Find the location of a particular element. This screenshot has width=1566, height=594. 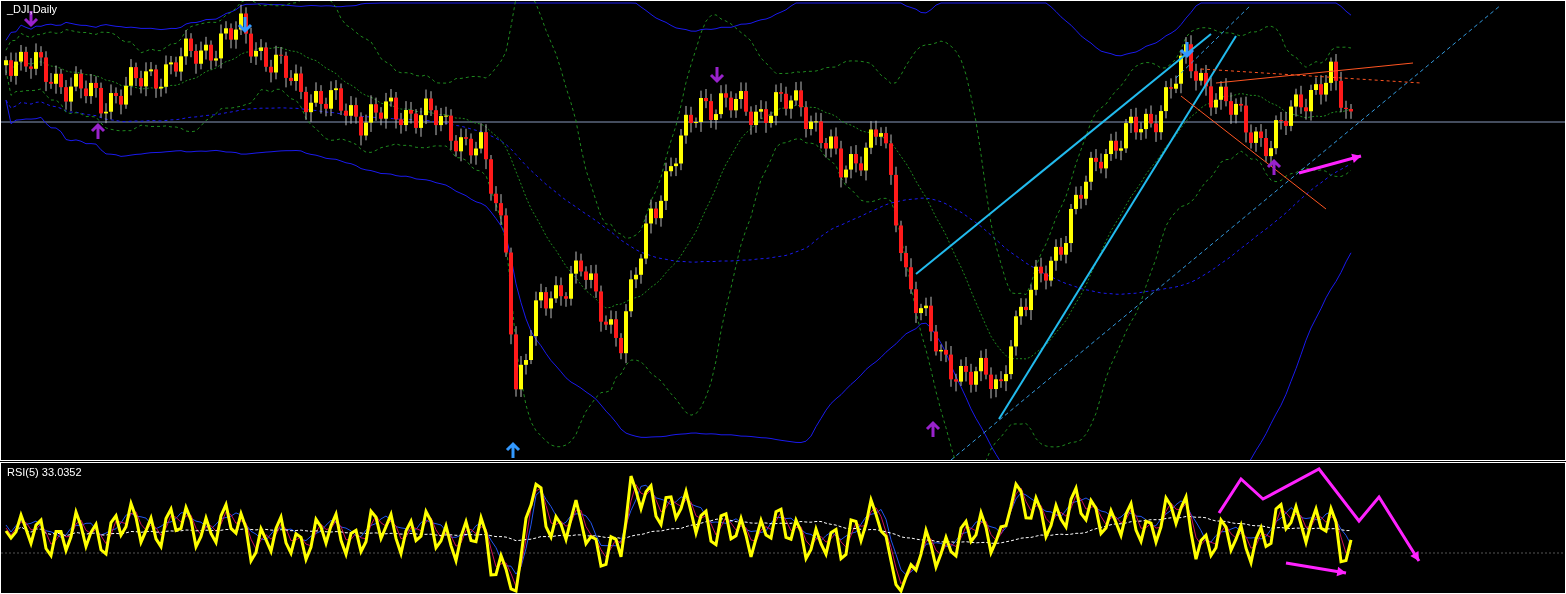

symbol-label: _DJI,Daily is located at coordinates (32, 9).